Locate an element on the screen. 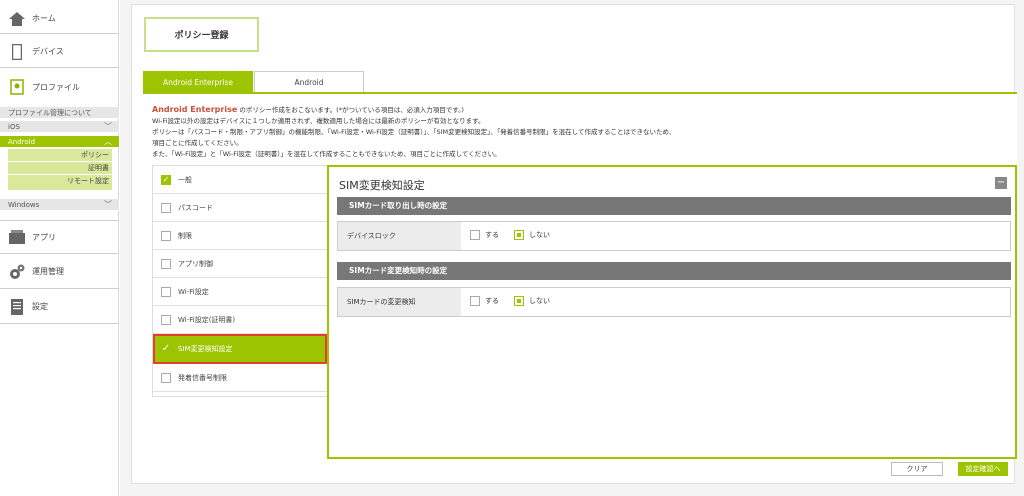 This screenshot has height=496, width=1024. nav-apps-label: アプリ is located at coordinates (44, 237).